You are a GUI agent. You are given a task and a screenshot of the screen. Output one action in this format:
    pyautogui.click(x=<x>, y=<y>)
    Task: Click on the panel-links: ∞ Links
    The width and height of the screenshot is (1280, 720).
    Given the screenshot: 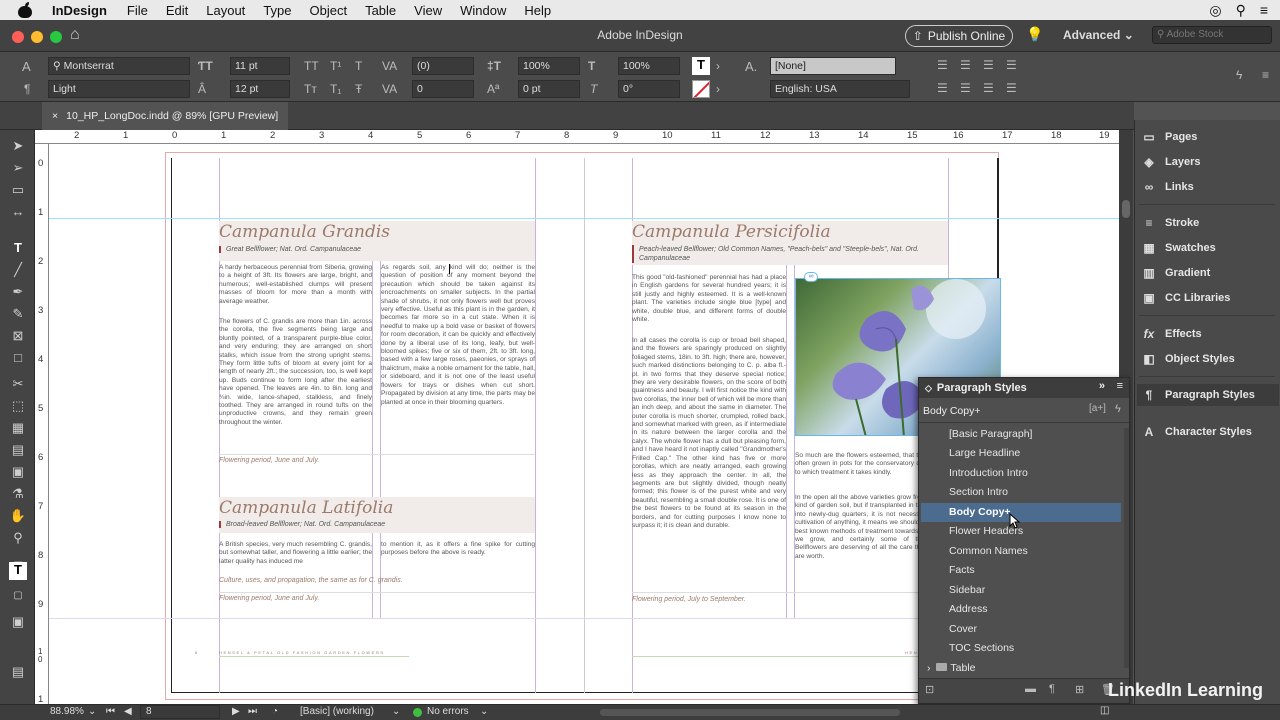 What is the action you would take?
    pyautogui.click(x=1167, y=187)
    